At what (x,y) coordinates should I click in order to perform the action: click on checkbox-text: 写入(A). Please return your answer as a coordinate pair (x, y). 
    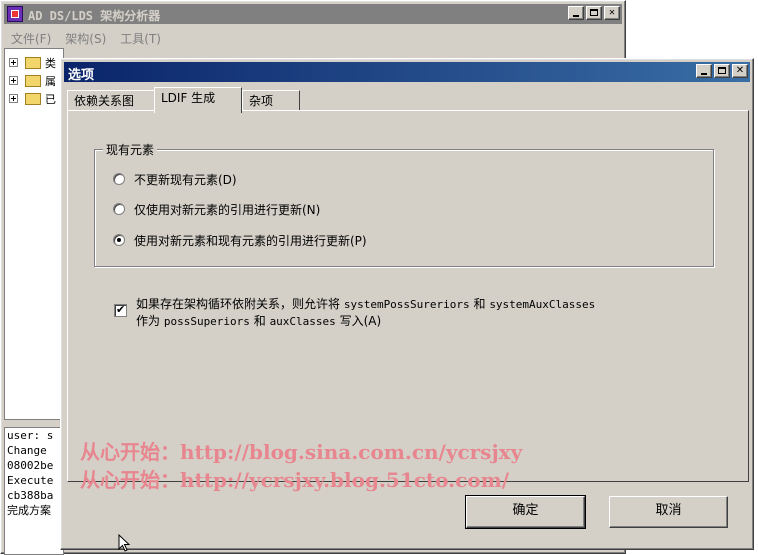
    Looking at the image, I should click on (358, 321).